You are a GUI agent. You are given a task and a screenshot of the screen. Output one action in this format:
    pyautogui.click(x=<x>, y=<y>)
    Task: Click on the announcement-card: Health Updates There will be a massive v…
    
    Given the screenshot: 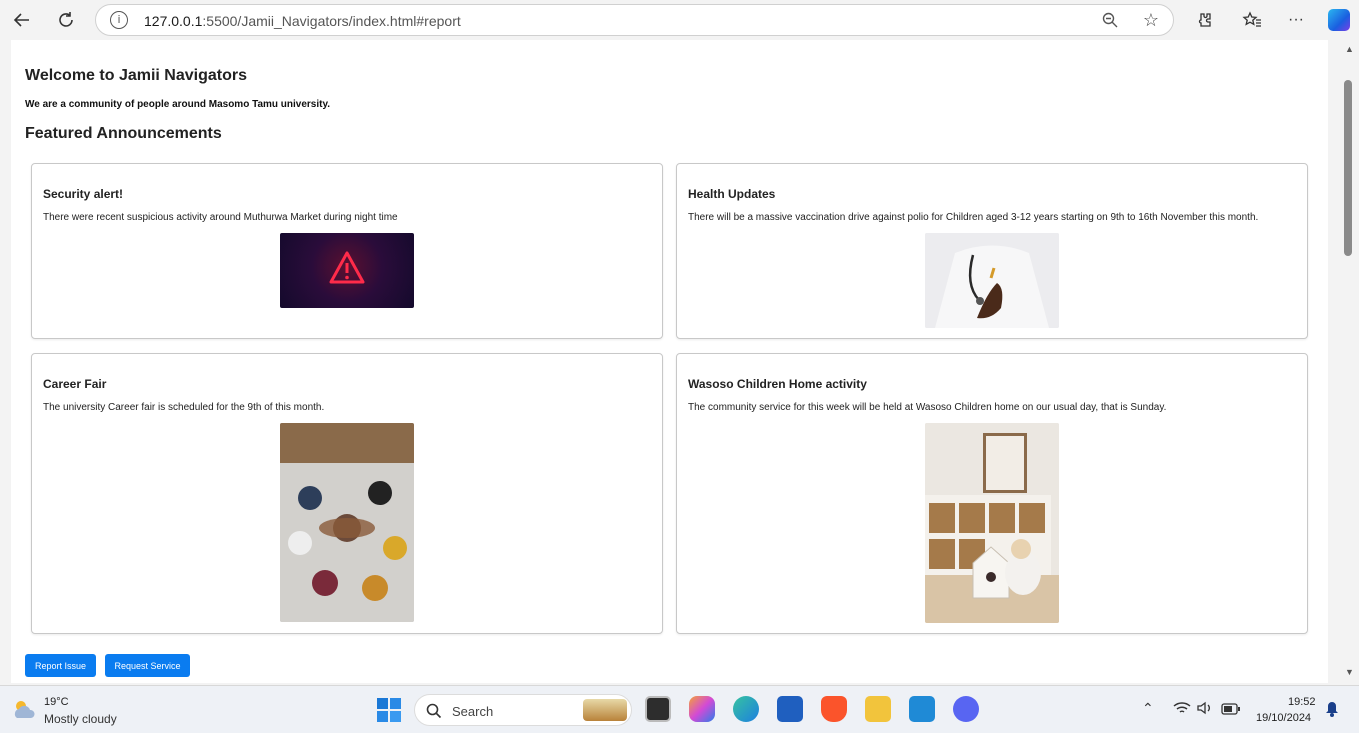 What is the action you would take?
    pyautogui.click(x=992, y=251)
    